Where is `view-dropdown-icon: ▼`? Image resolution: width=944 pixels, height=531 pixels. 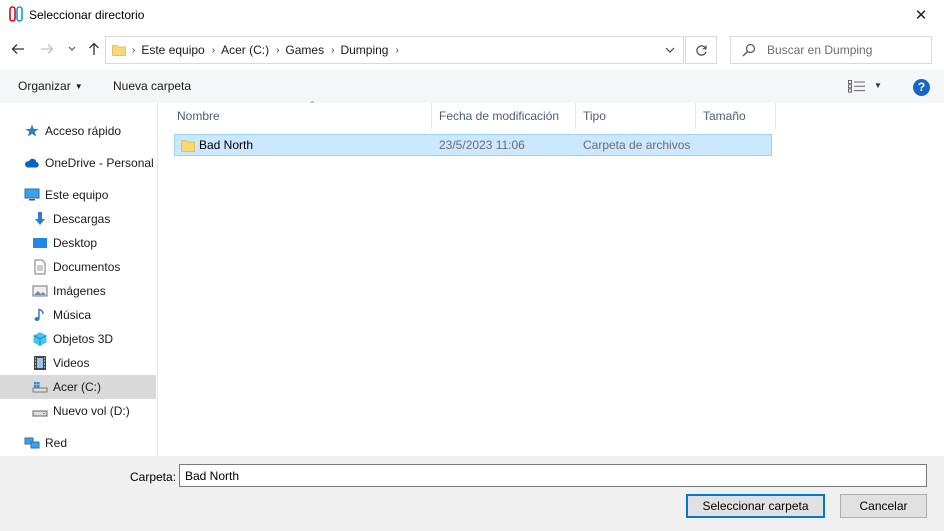 view-dropdown-icon: ▼ is located at coordinates (878, 85).